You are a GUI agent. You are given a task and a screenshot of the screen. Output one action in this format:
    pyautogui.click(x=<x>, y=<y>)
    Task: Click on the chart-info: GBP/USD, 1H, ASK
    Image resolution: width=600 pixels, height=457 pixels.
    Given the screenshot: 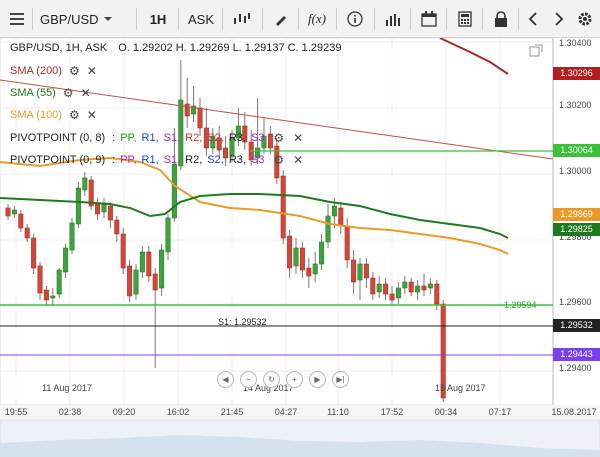 What is the action you would take?
    pyautogui.click(x=59, y=48)
    